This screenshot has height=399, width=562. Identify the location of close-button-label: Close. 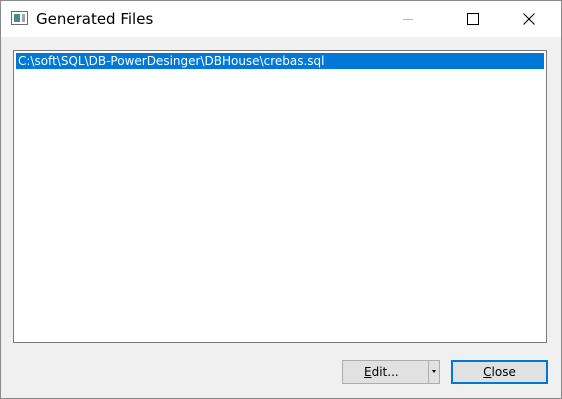
(499, 372).